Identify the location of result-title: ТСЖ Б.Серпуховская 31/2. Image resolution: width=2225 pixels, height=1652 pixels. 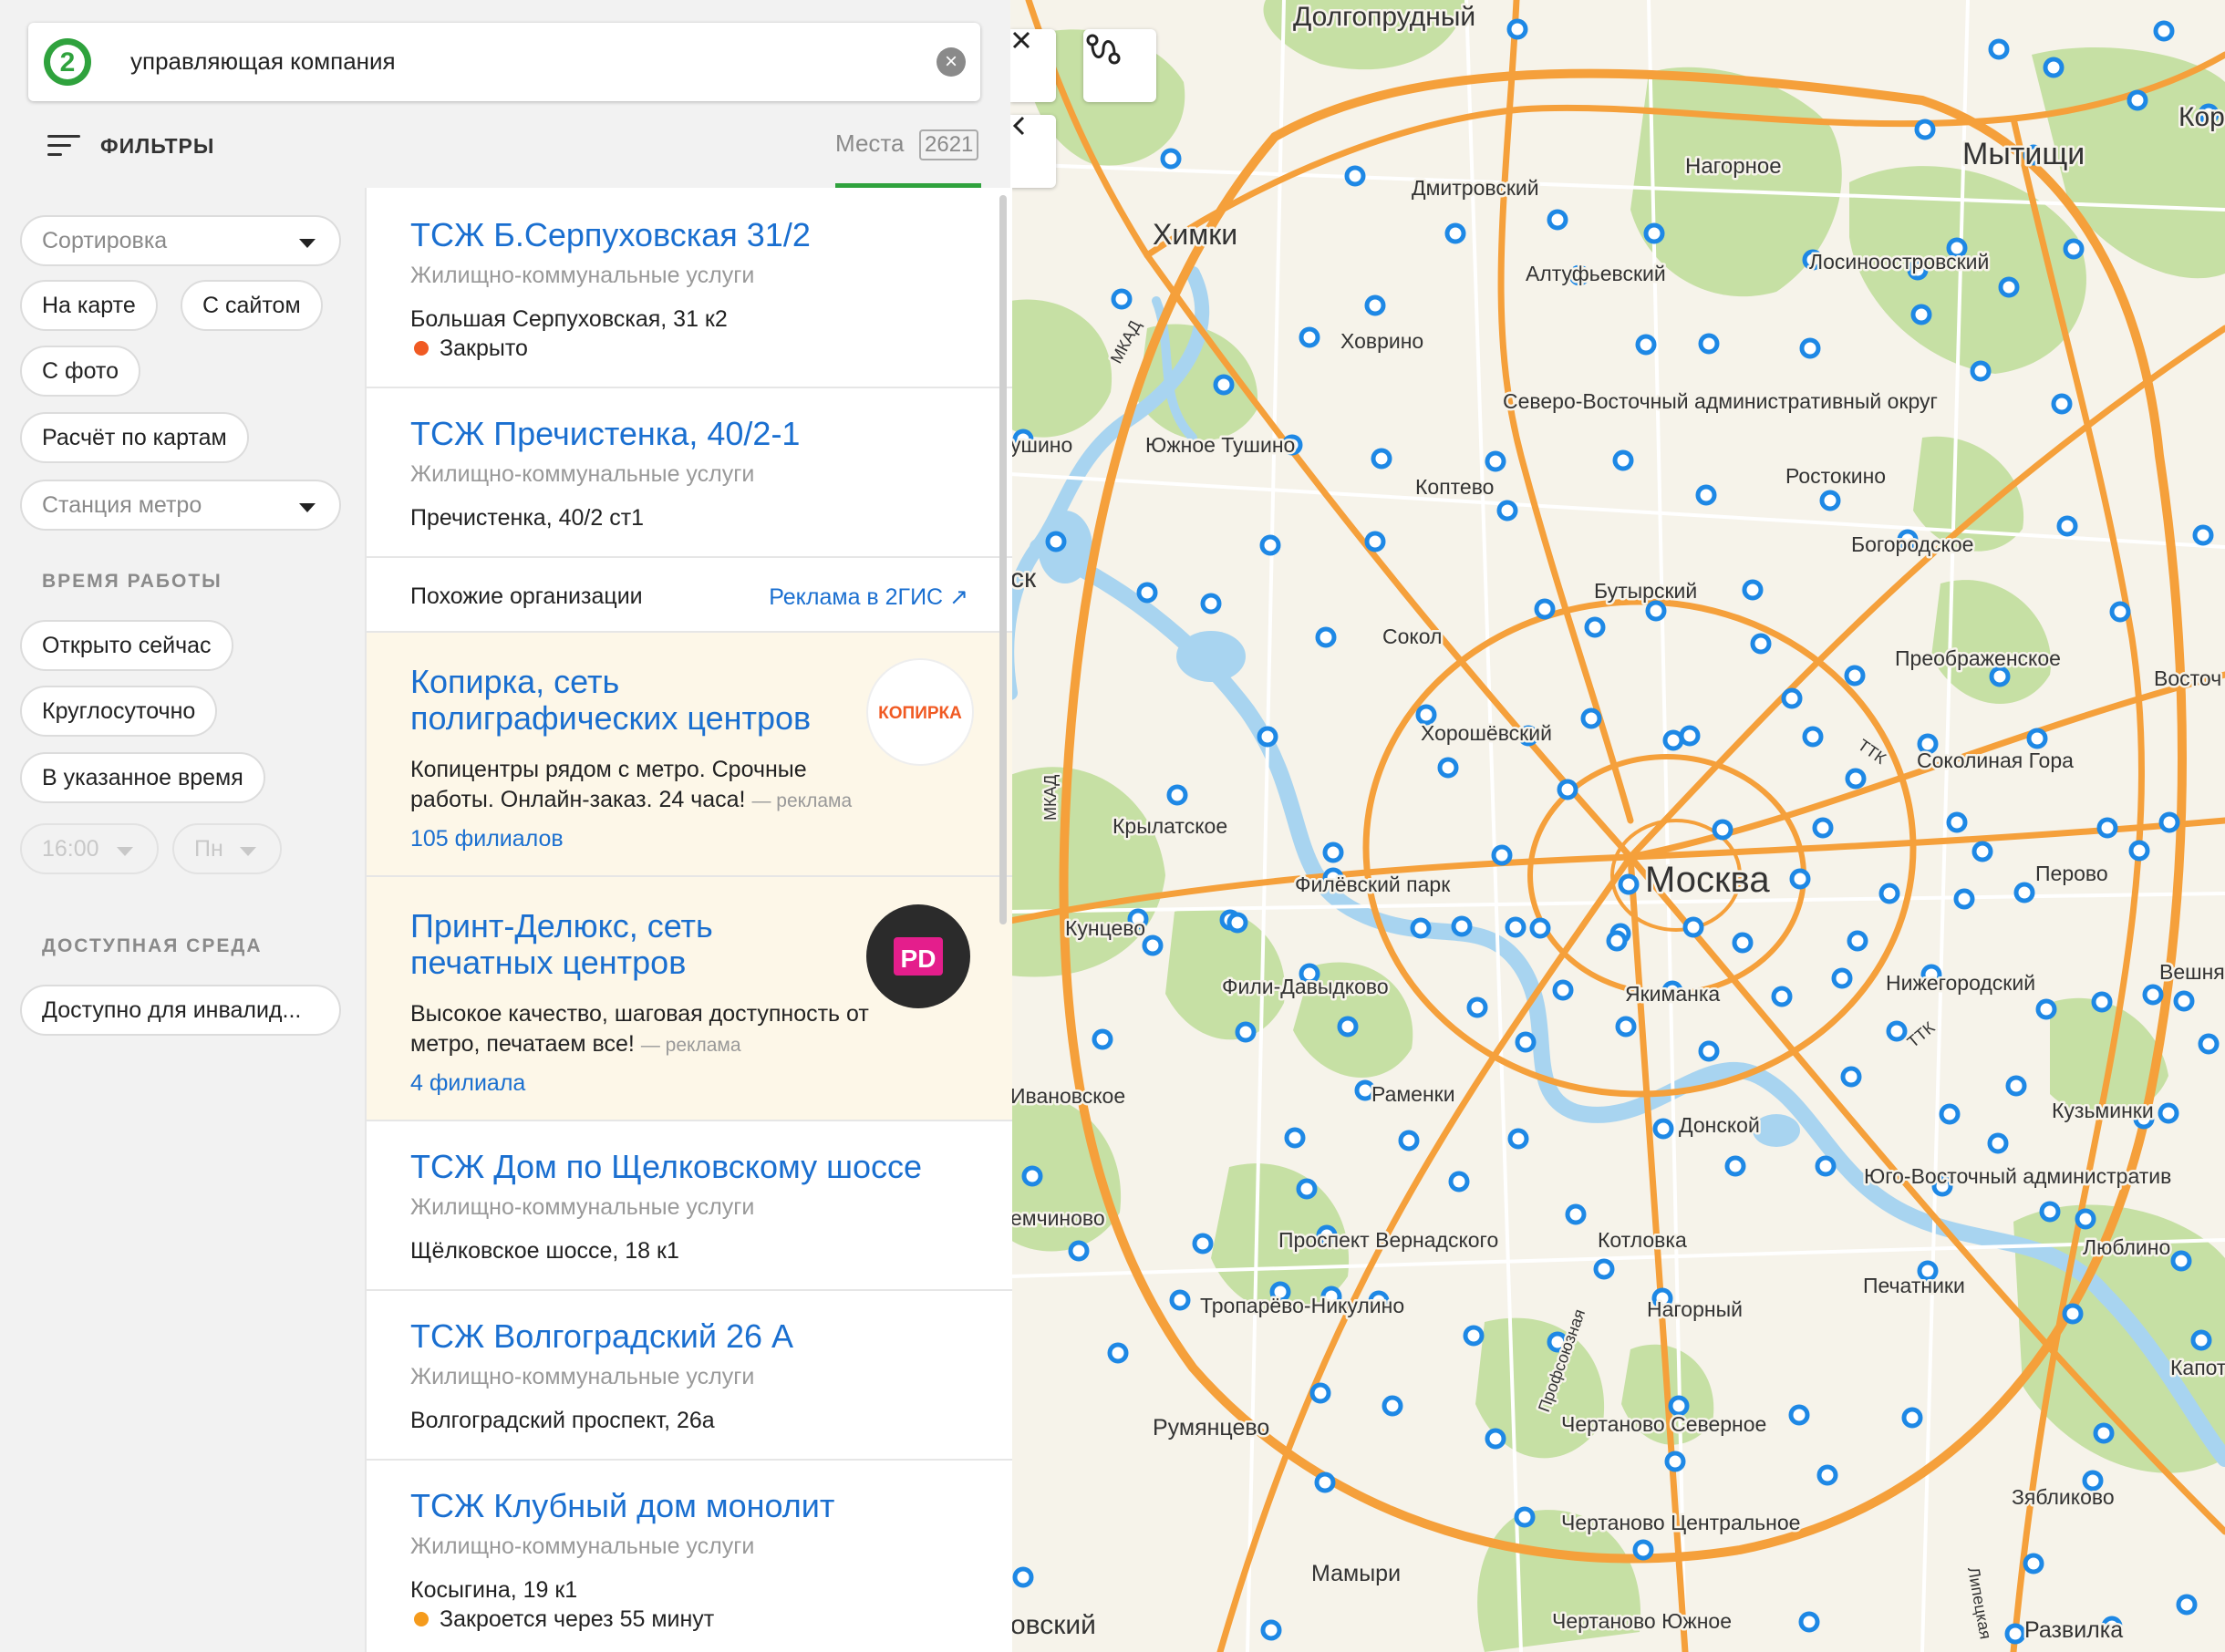
(610, 235).